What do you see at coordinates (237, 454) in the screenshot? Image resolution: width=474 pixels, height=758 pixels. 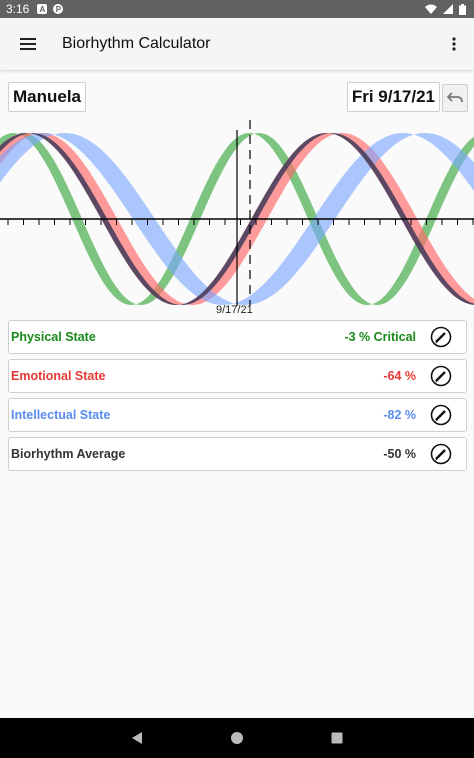 I see `state-row-average: Biorhythm Average -50 %` at bounding box center [237, 454].